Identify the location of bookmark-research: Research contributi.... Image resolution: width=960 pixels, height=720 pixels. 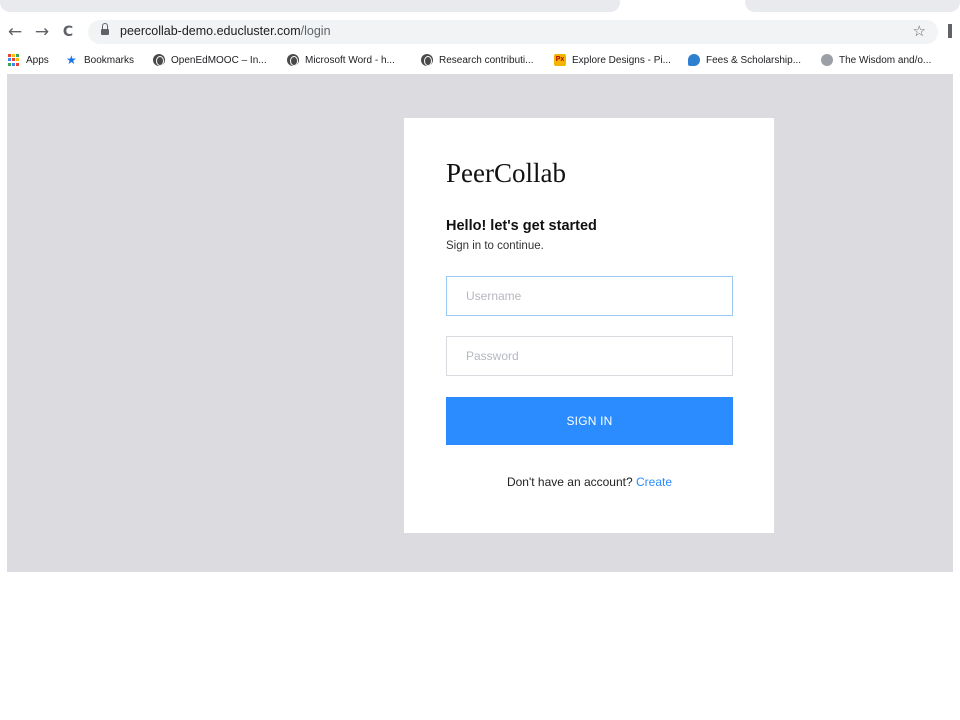
(477, 60).